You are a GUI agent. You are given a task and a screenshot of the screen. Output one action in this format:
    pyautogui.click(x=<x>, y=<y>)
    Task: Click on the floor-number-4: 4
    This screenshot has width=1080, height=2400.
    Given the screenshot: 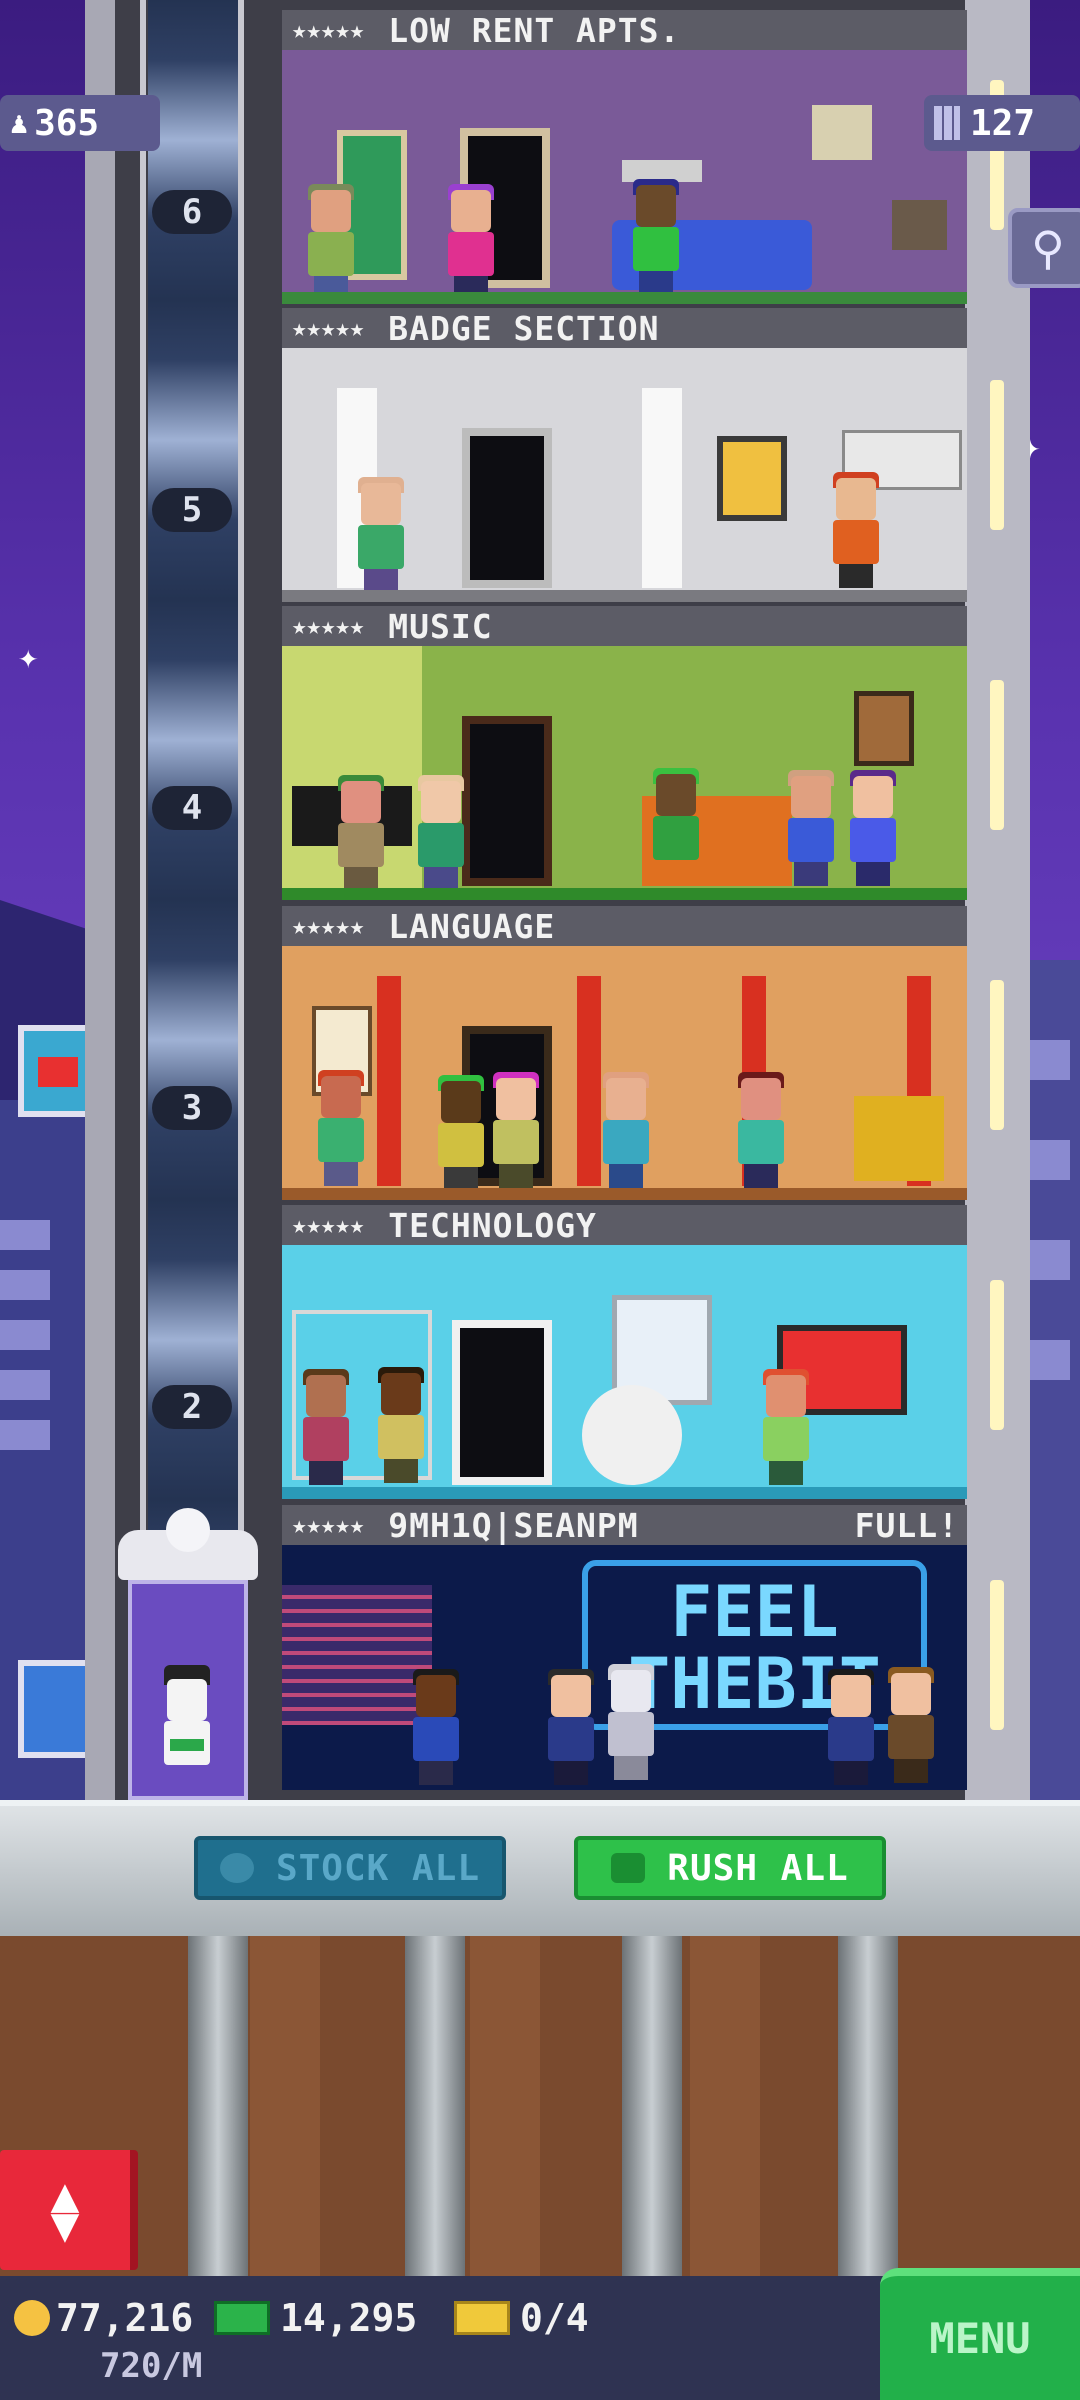 What is the action you would take?
    pyautogui.click(x=192, y=808)
    